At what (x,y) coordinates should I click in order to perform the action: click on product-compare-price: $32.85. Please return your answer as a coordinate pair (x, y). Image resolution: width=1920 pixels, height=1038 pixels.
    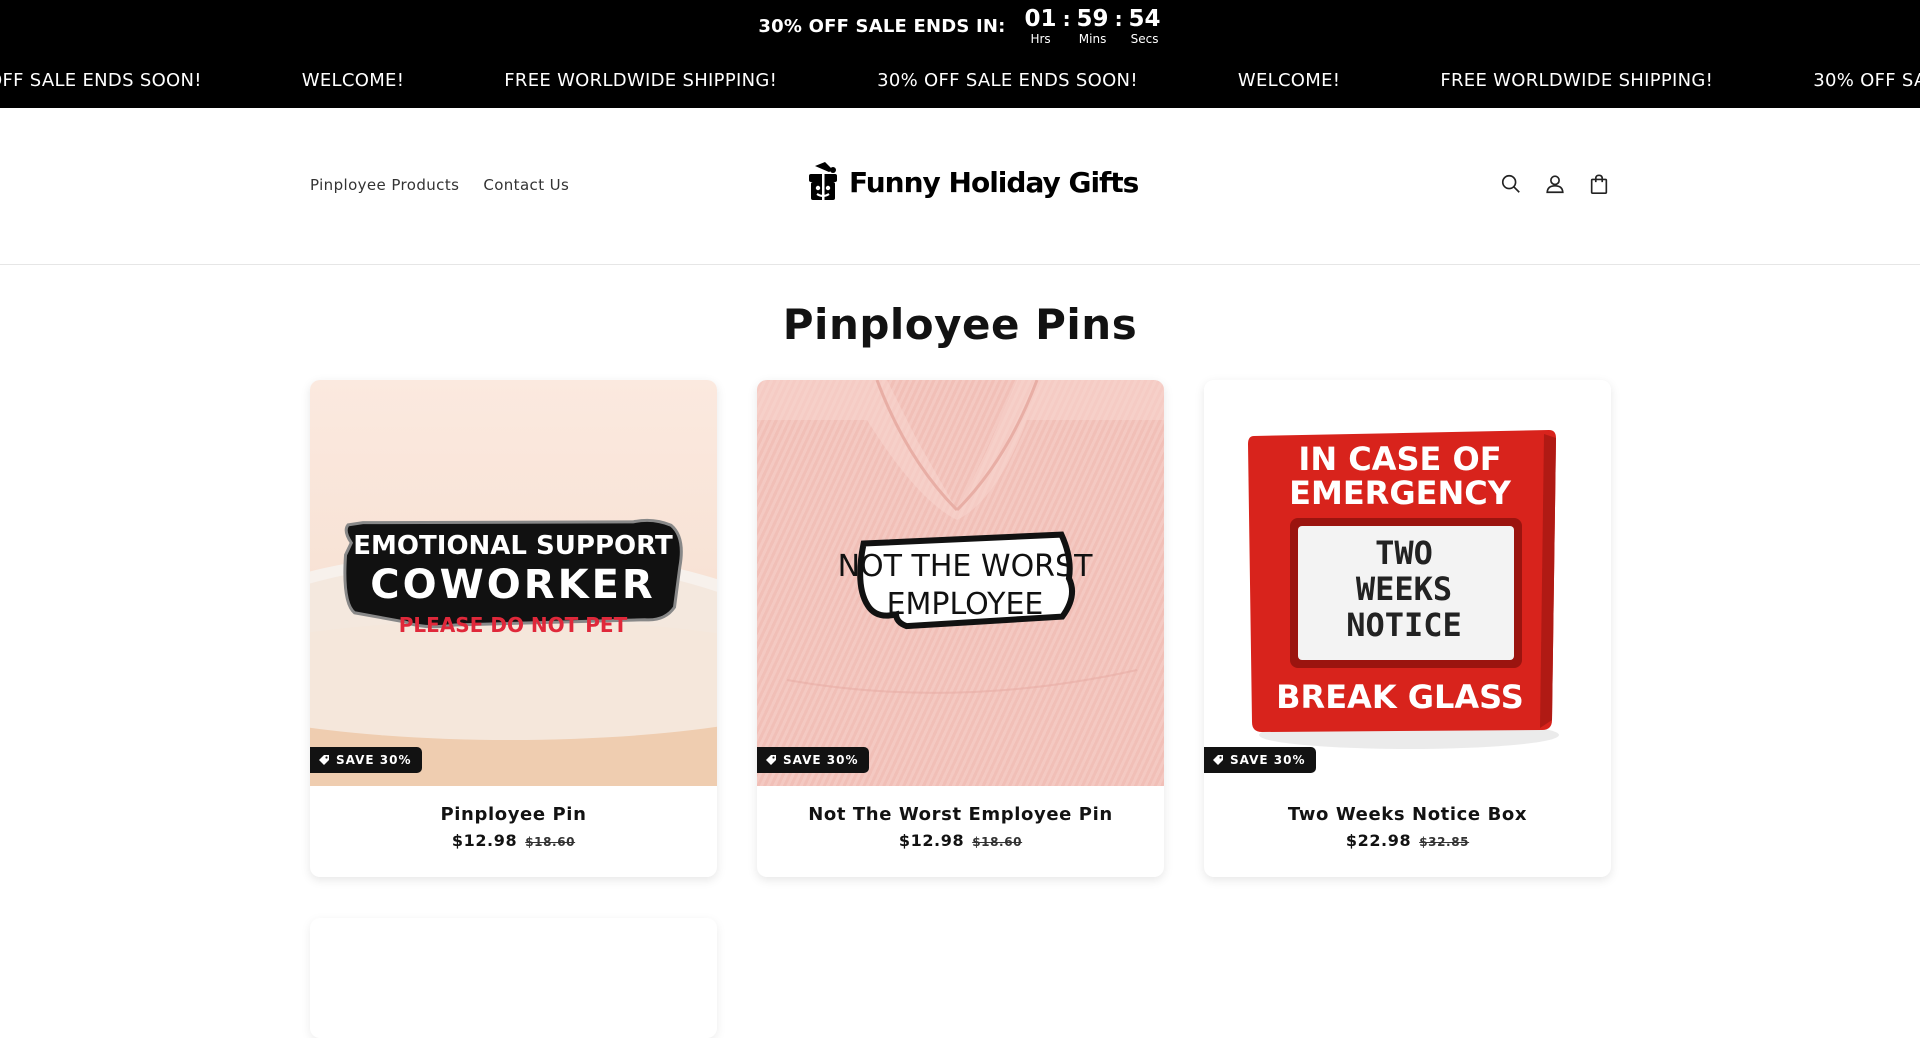
    Looking at the image, I should click on (1444, 842).